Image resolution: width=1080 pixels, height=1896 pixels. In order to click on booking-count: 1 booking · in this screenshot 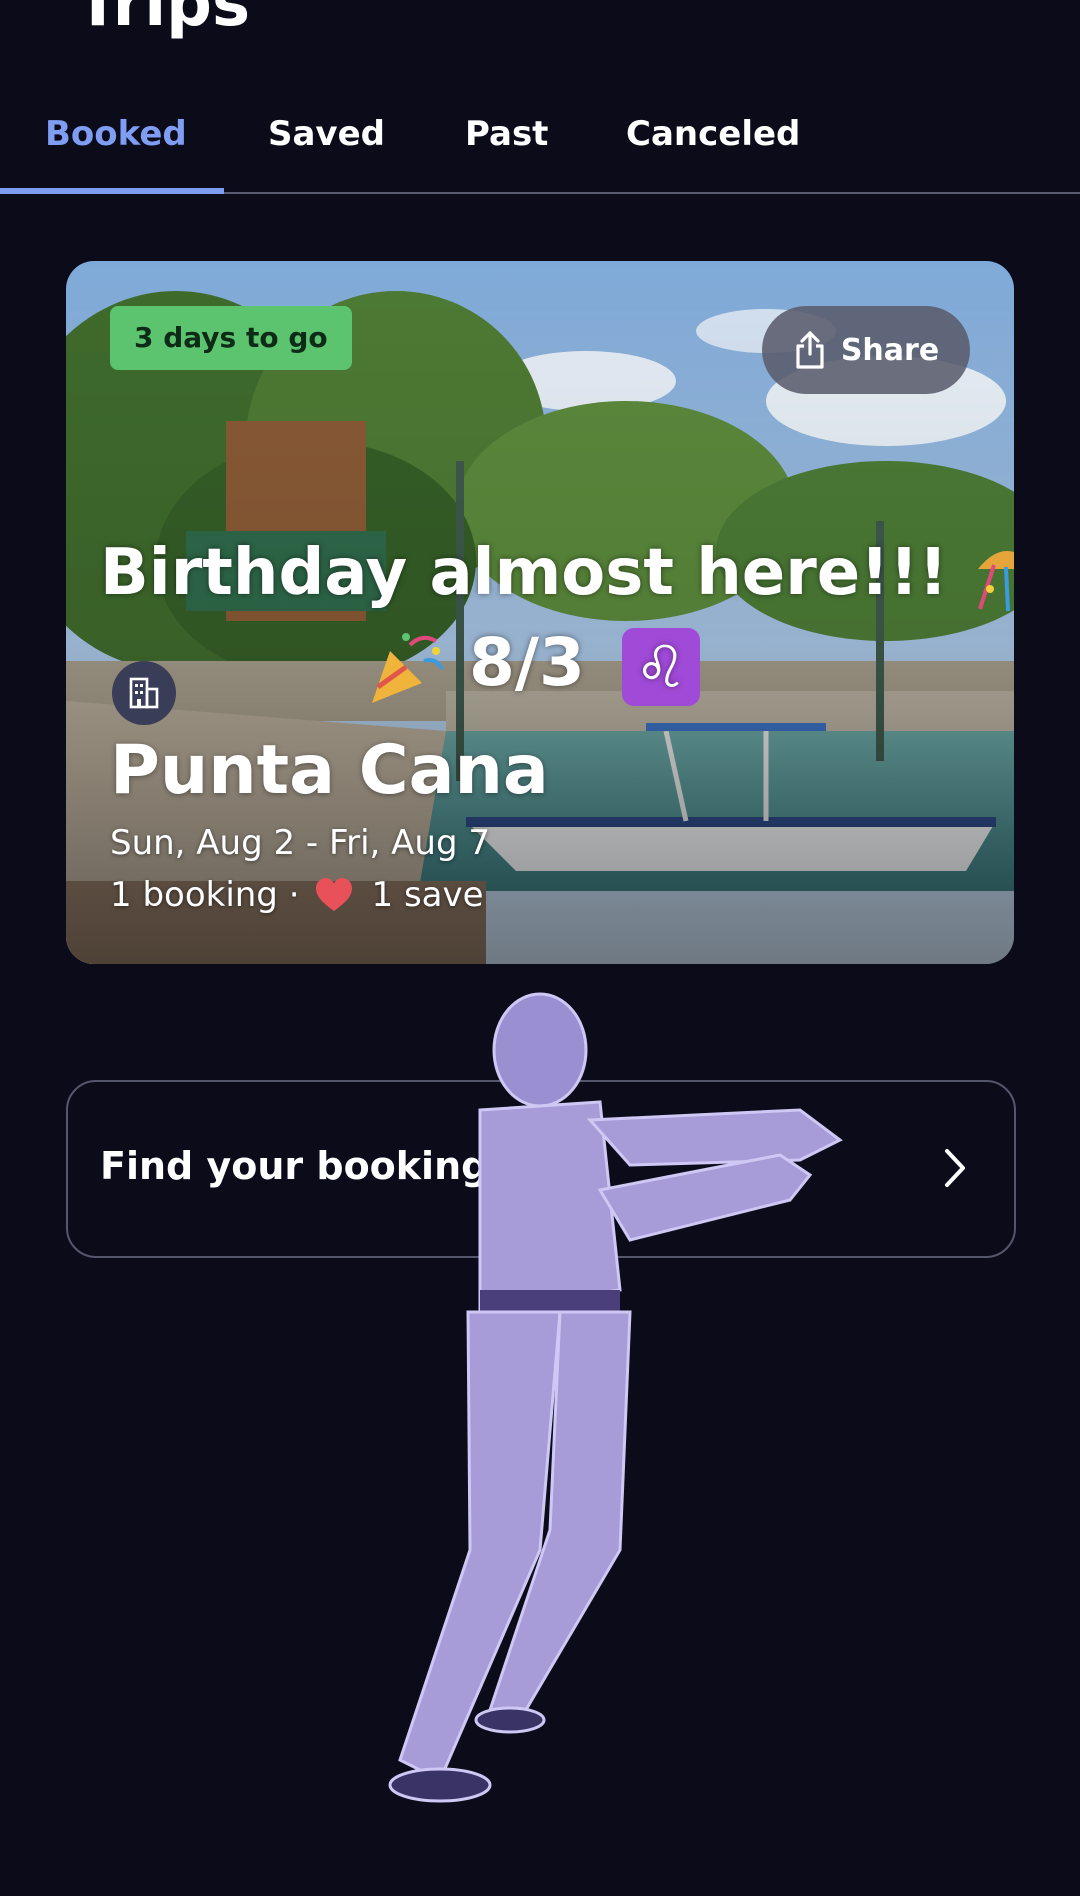, I will do `click(205, 895)`.